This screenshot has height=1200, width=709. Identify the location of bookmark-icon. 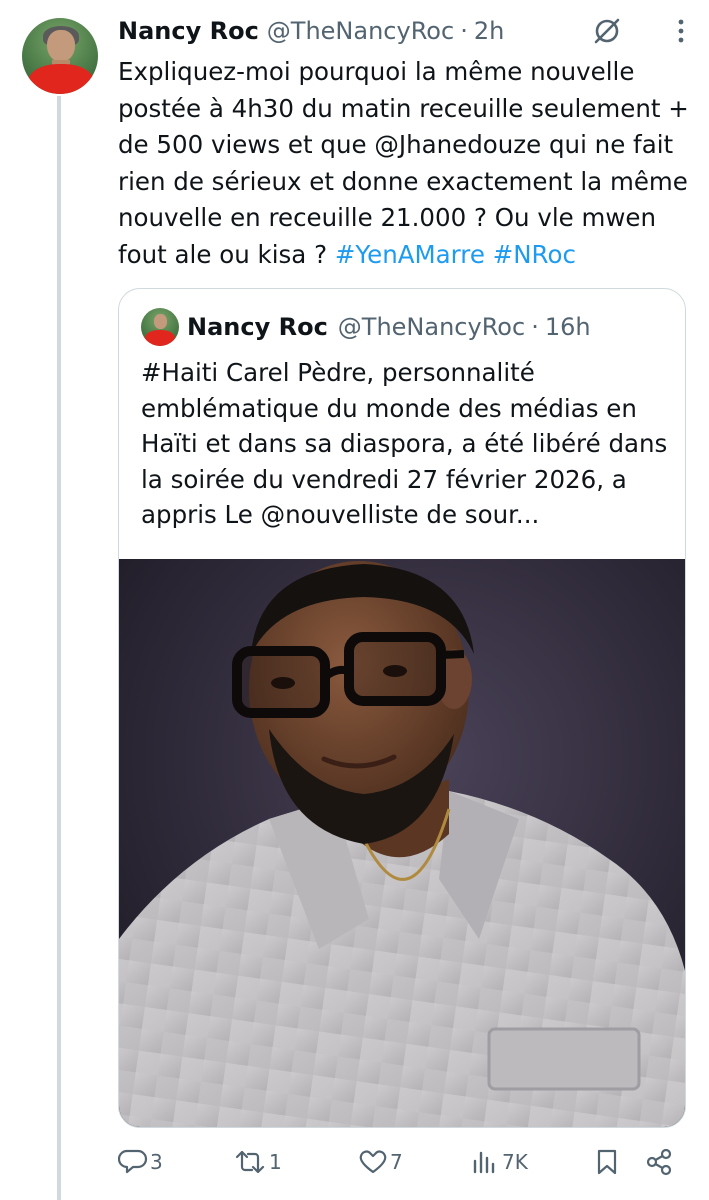
(607, 1162).